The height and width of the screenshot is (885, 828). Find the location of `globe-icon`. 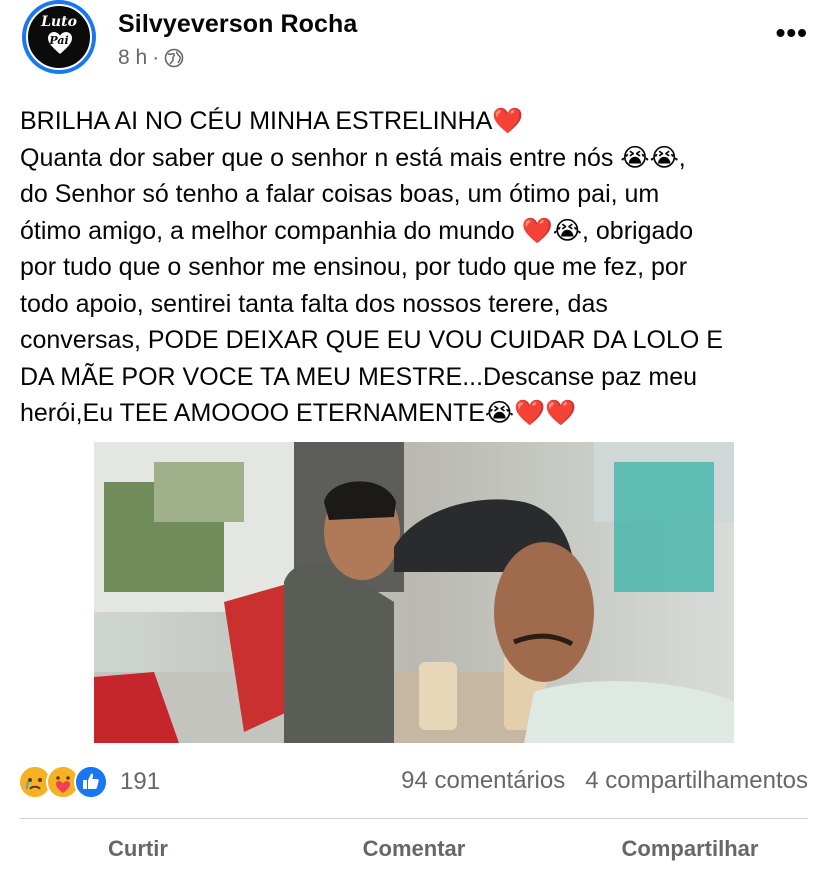

globe-icon is located at coordinates (174, 58).